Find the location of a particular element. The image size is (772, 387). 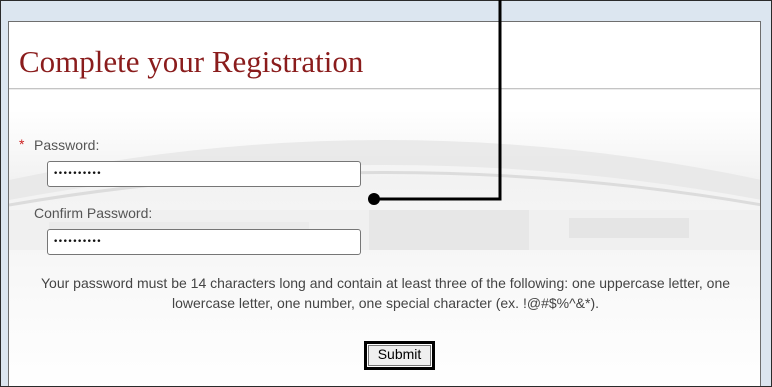

required-marker: * is located at coordinates (22, 144).